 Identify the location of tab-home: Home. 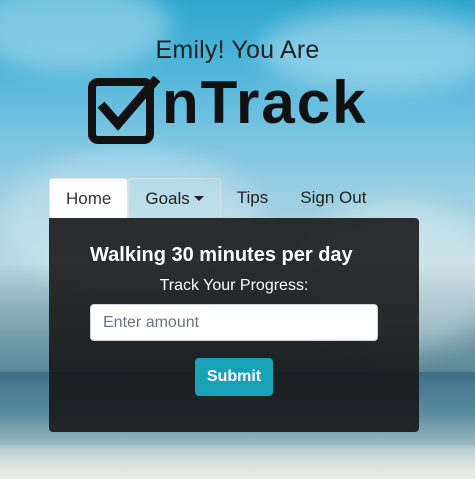
(89, 198).